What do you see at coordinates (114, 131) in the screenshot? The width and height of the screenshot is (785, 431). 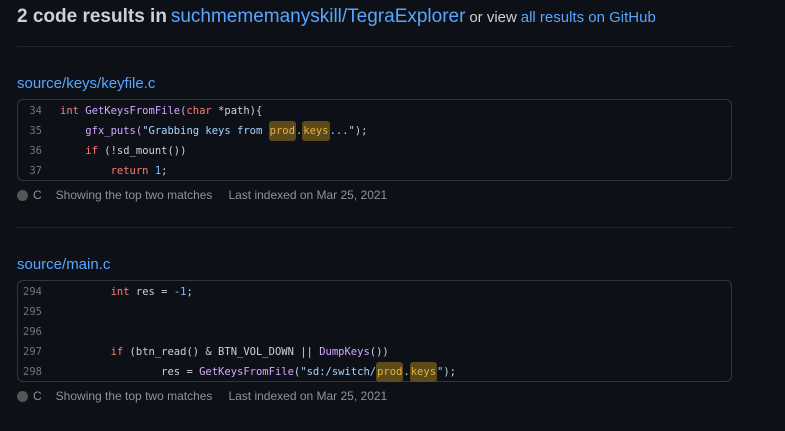 I see `code-token: gfx_puts(` at bounding box center [114, 131].